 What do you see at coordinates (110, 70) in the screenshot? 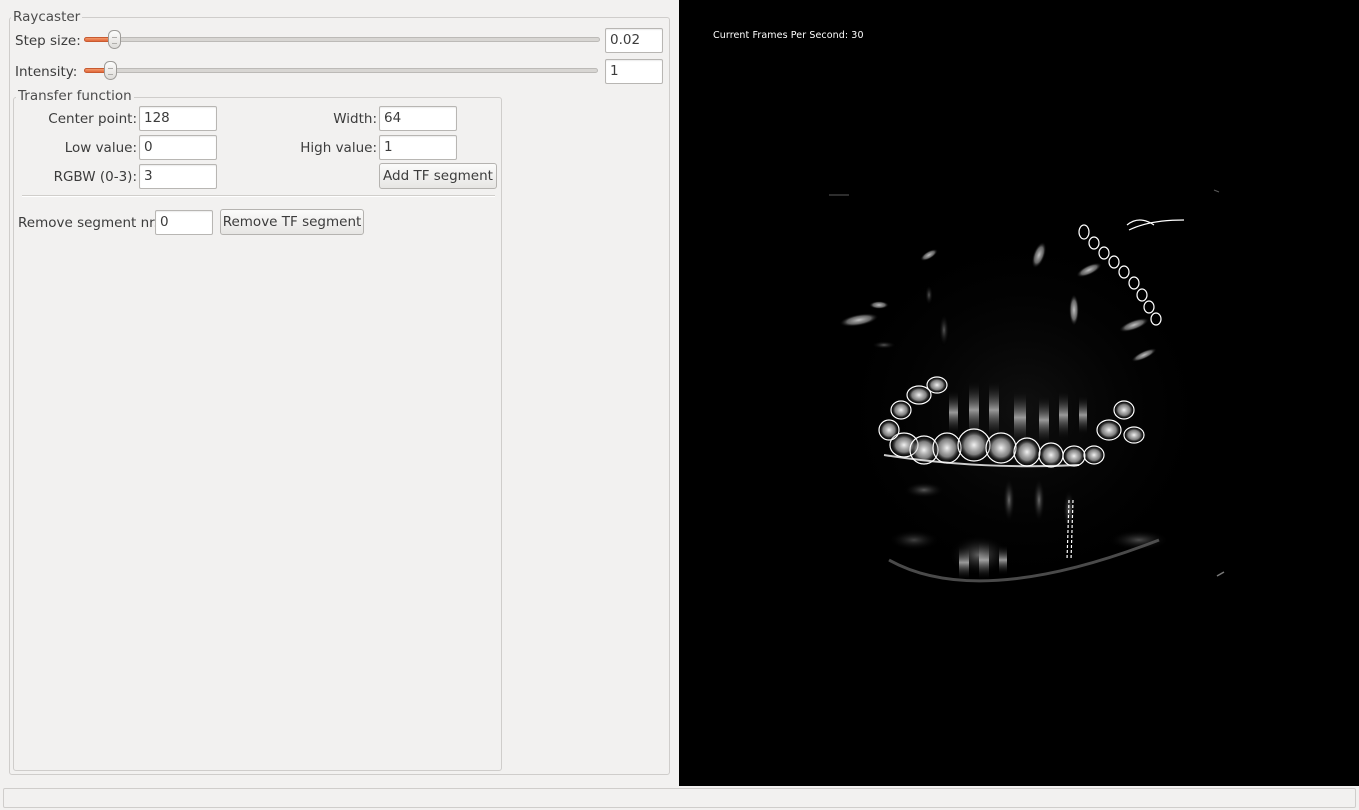
I see `intensity-slider-handle` at bounding box center [110, 70].